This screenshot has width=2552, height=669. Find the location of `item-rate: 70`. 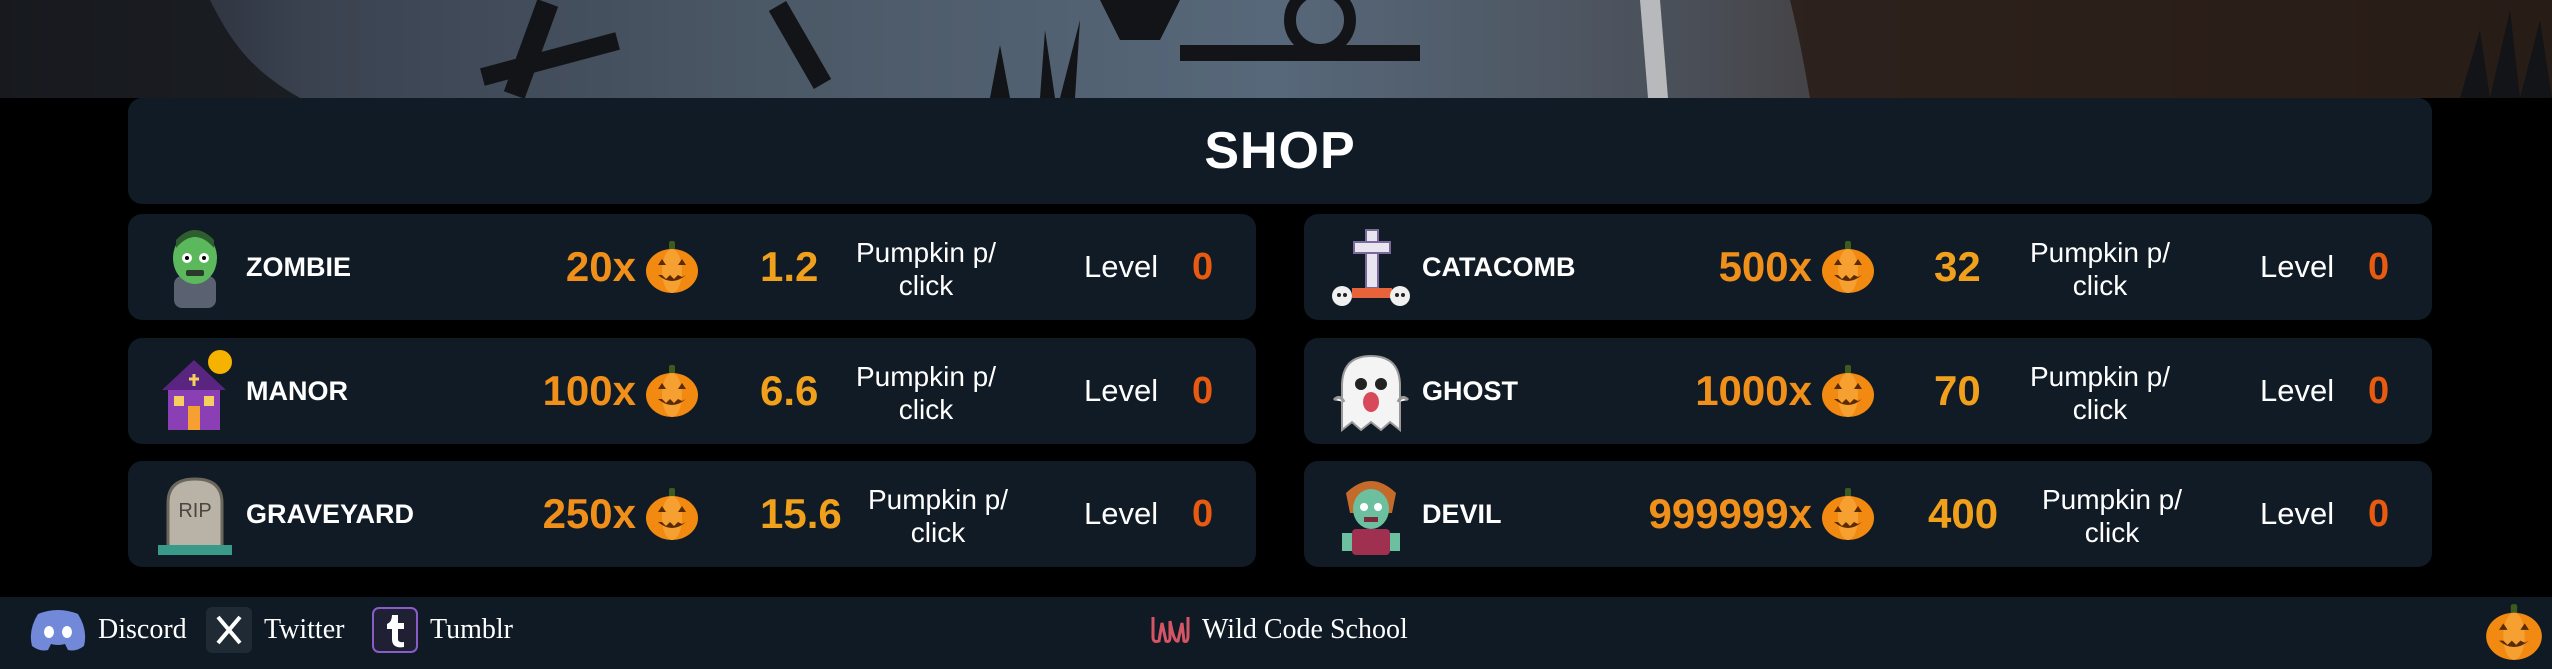

item-rate: 70 is located at coordinates (1957, 390).